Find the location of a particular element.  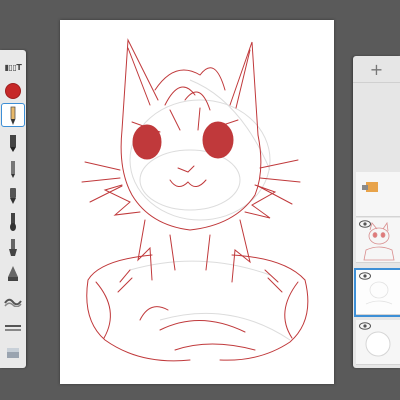

paintbrush-tool-button is located at coordinates (13, 221).